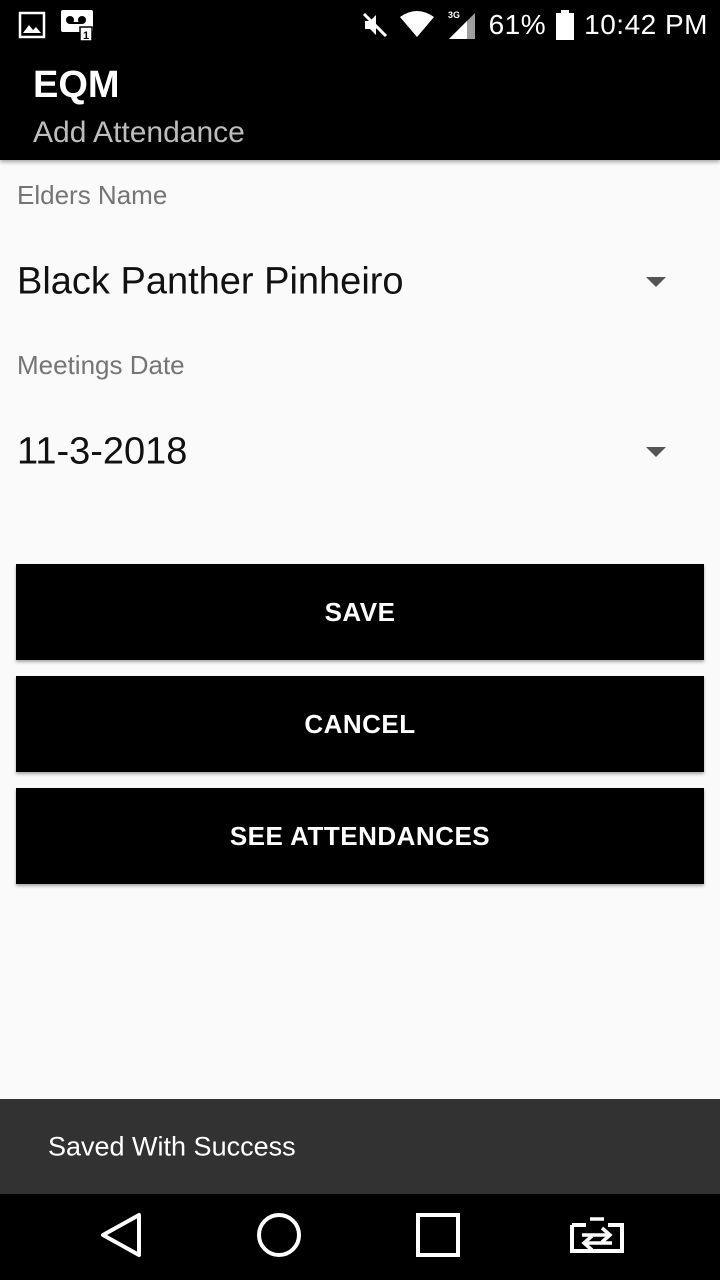 The height and width of the screenshot is (1280, 720). I want to click on meetings-date-spinner: 11-3-2018, so click(360, 452).